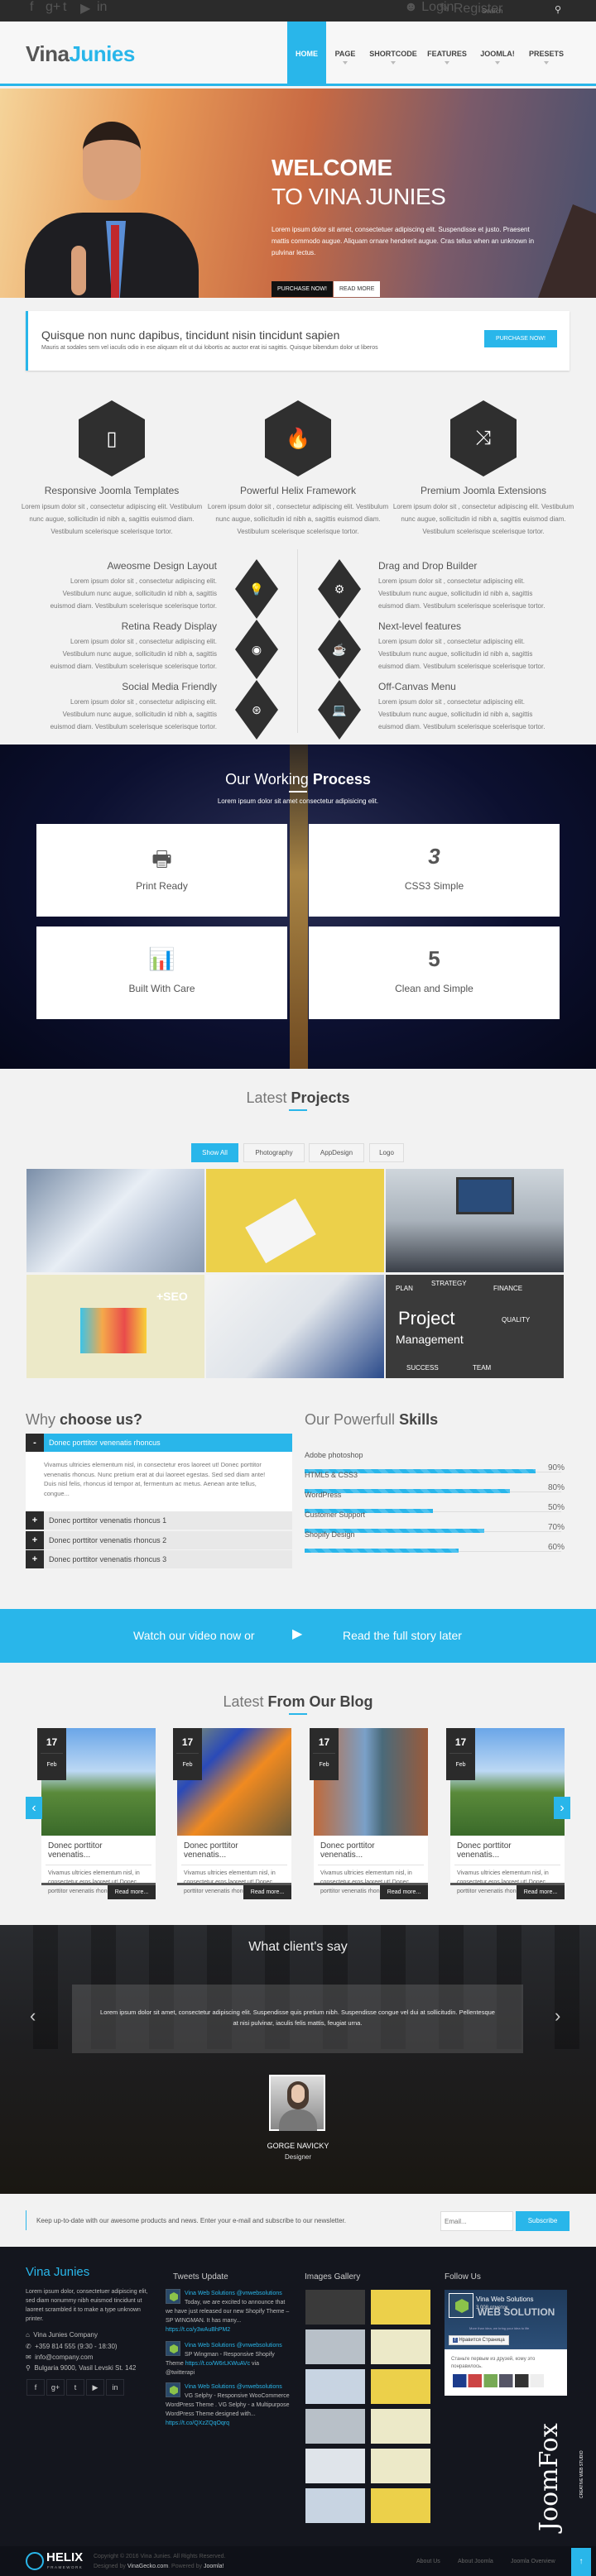  What do you see at coordinates (460, 1742) in the screenshot?
I see `date-day: 17` at bounding box center [460, 1742].